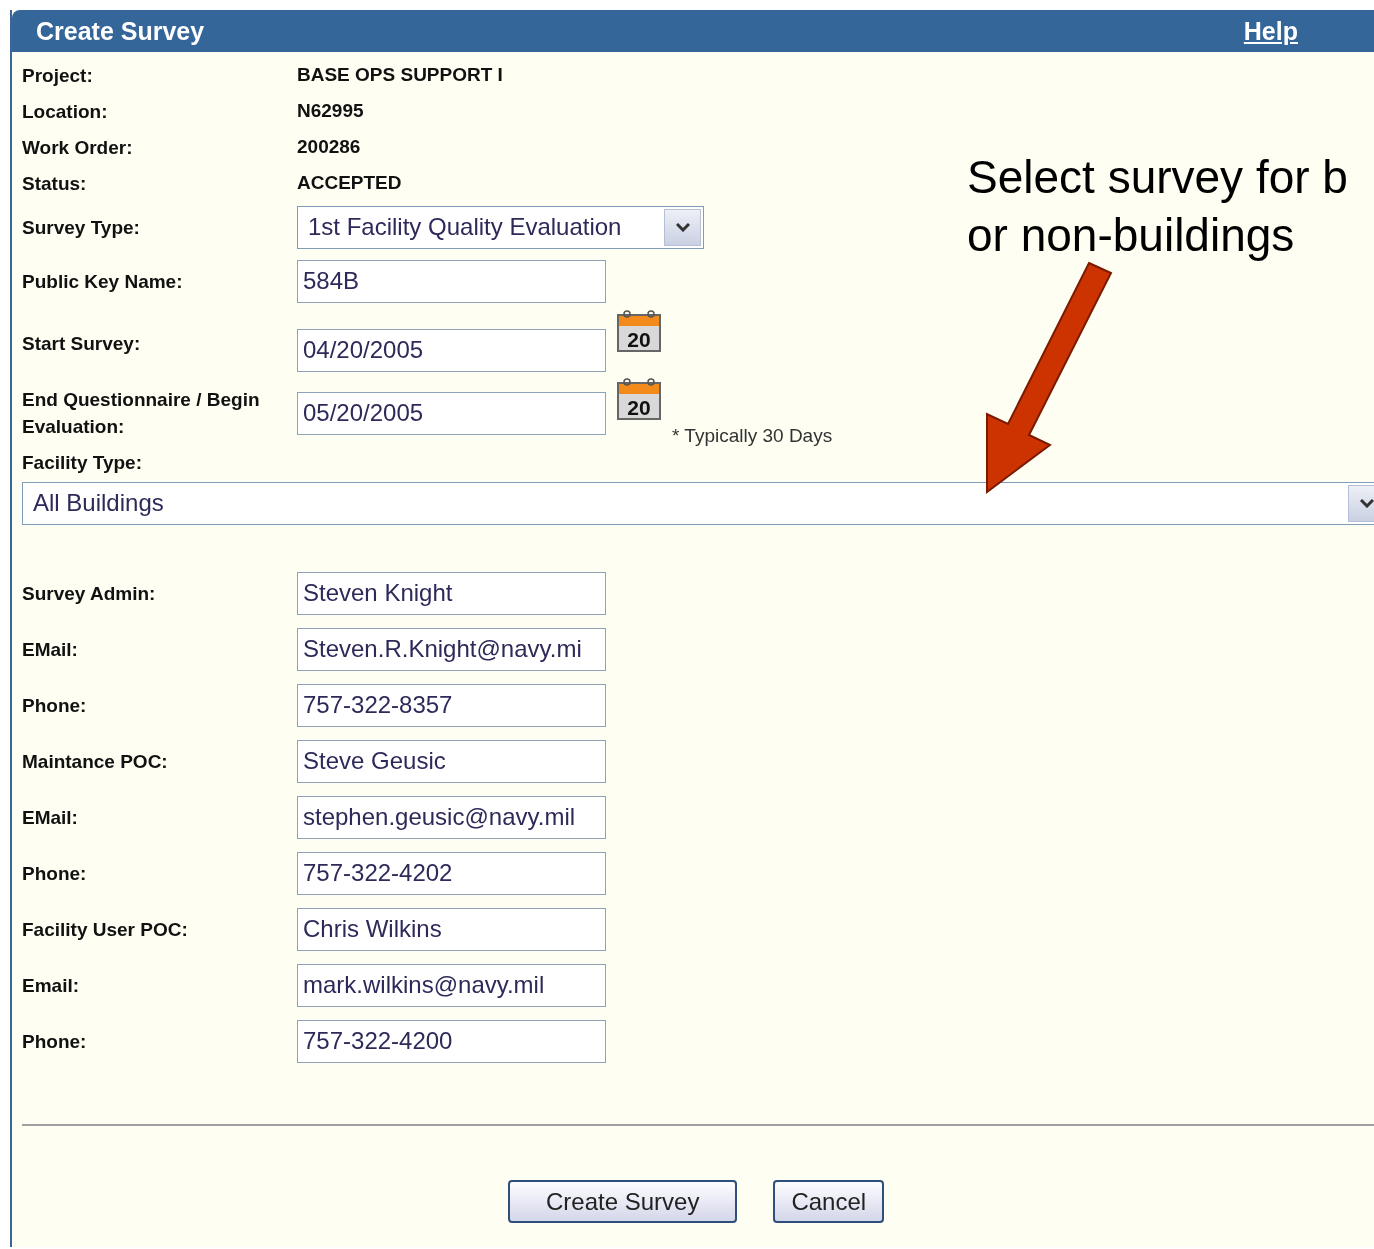  I want to click on field-label: Project:, so click(58, 75).